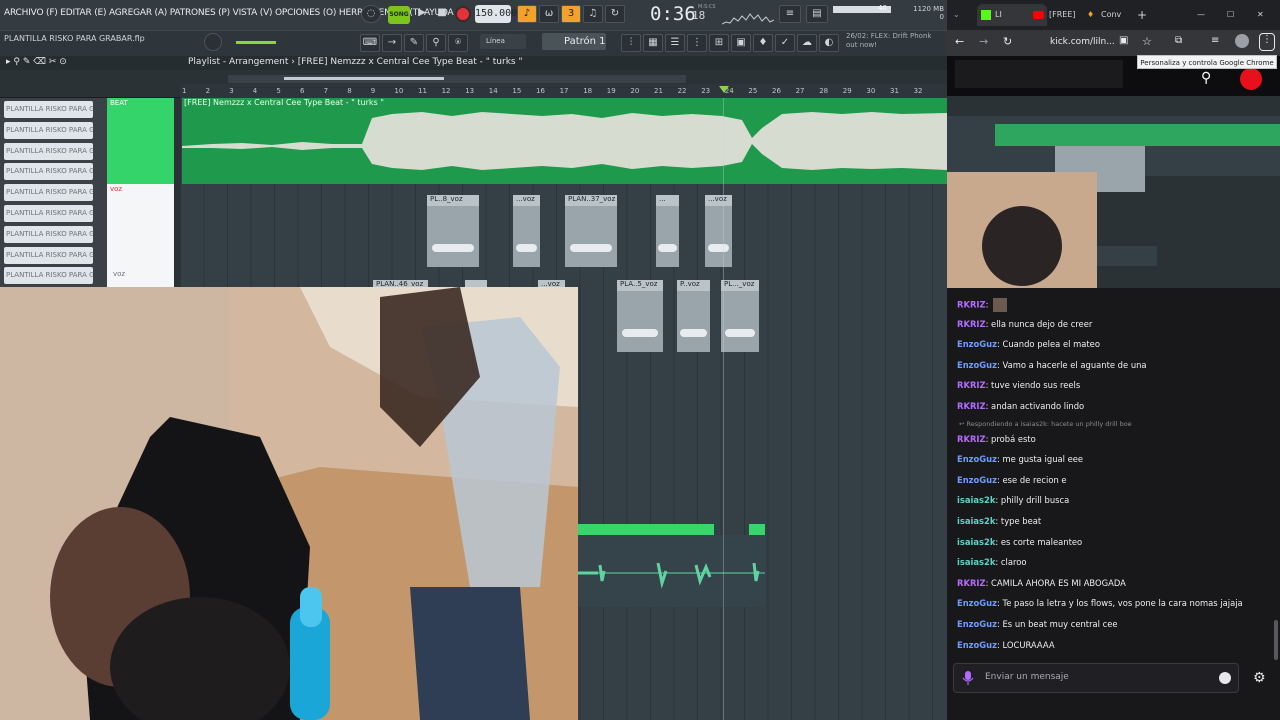  What do you see at coordinates (615, 14) in the screenshot?
I see `loop-record-icon: ↻` at bounding box center [615, 14].